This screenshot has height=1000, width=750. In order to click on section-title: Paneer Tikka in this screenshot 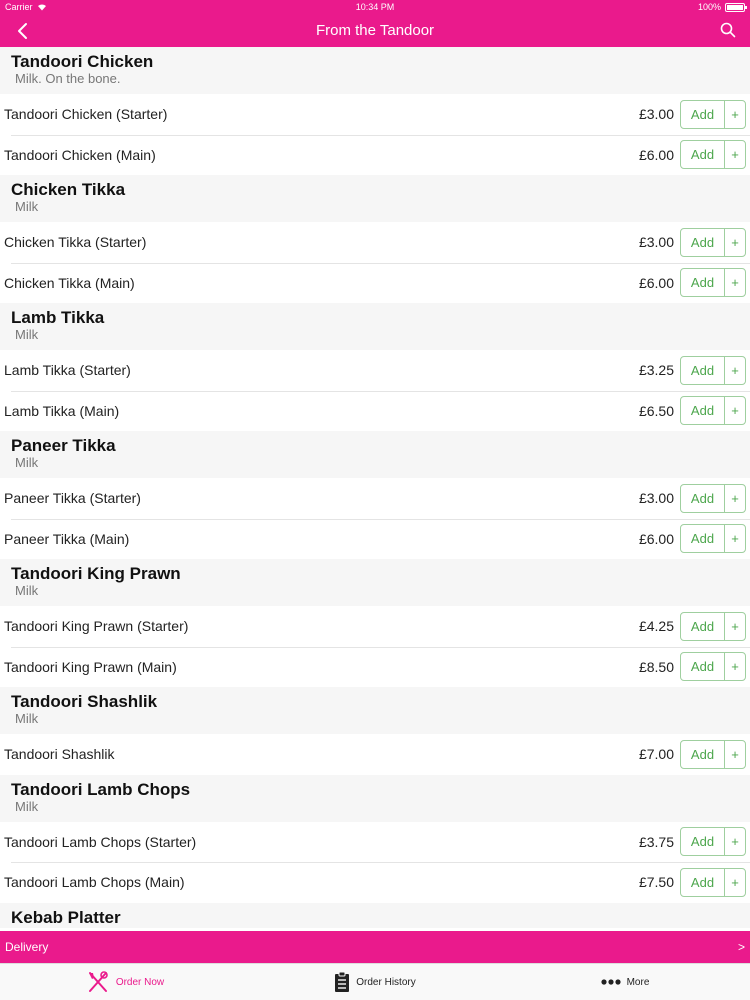, I will do `click(63, 445)`.